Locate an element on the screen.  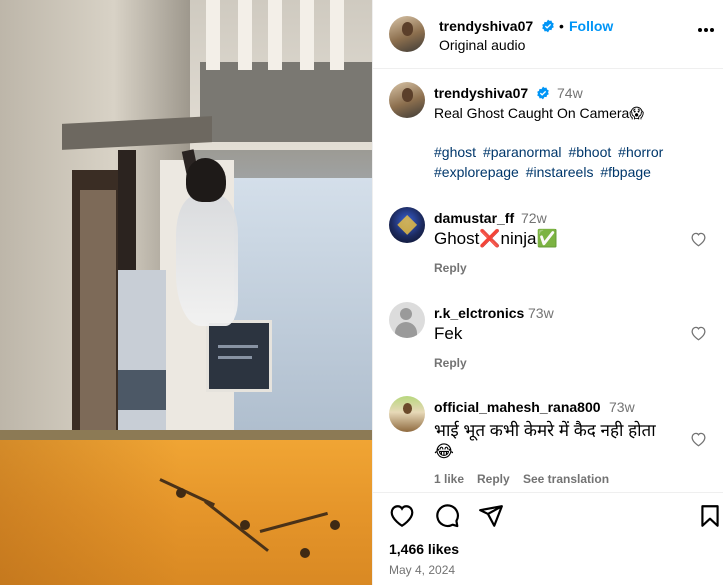
comment-icon is located at coordinates (447, 516).